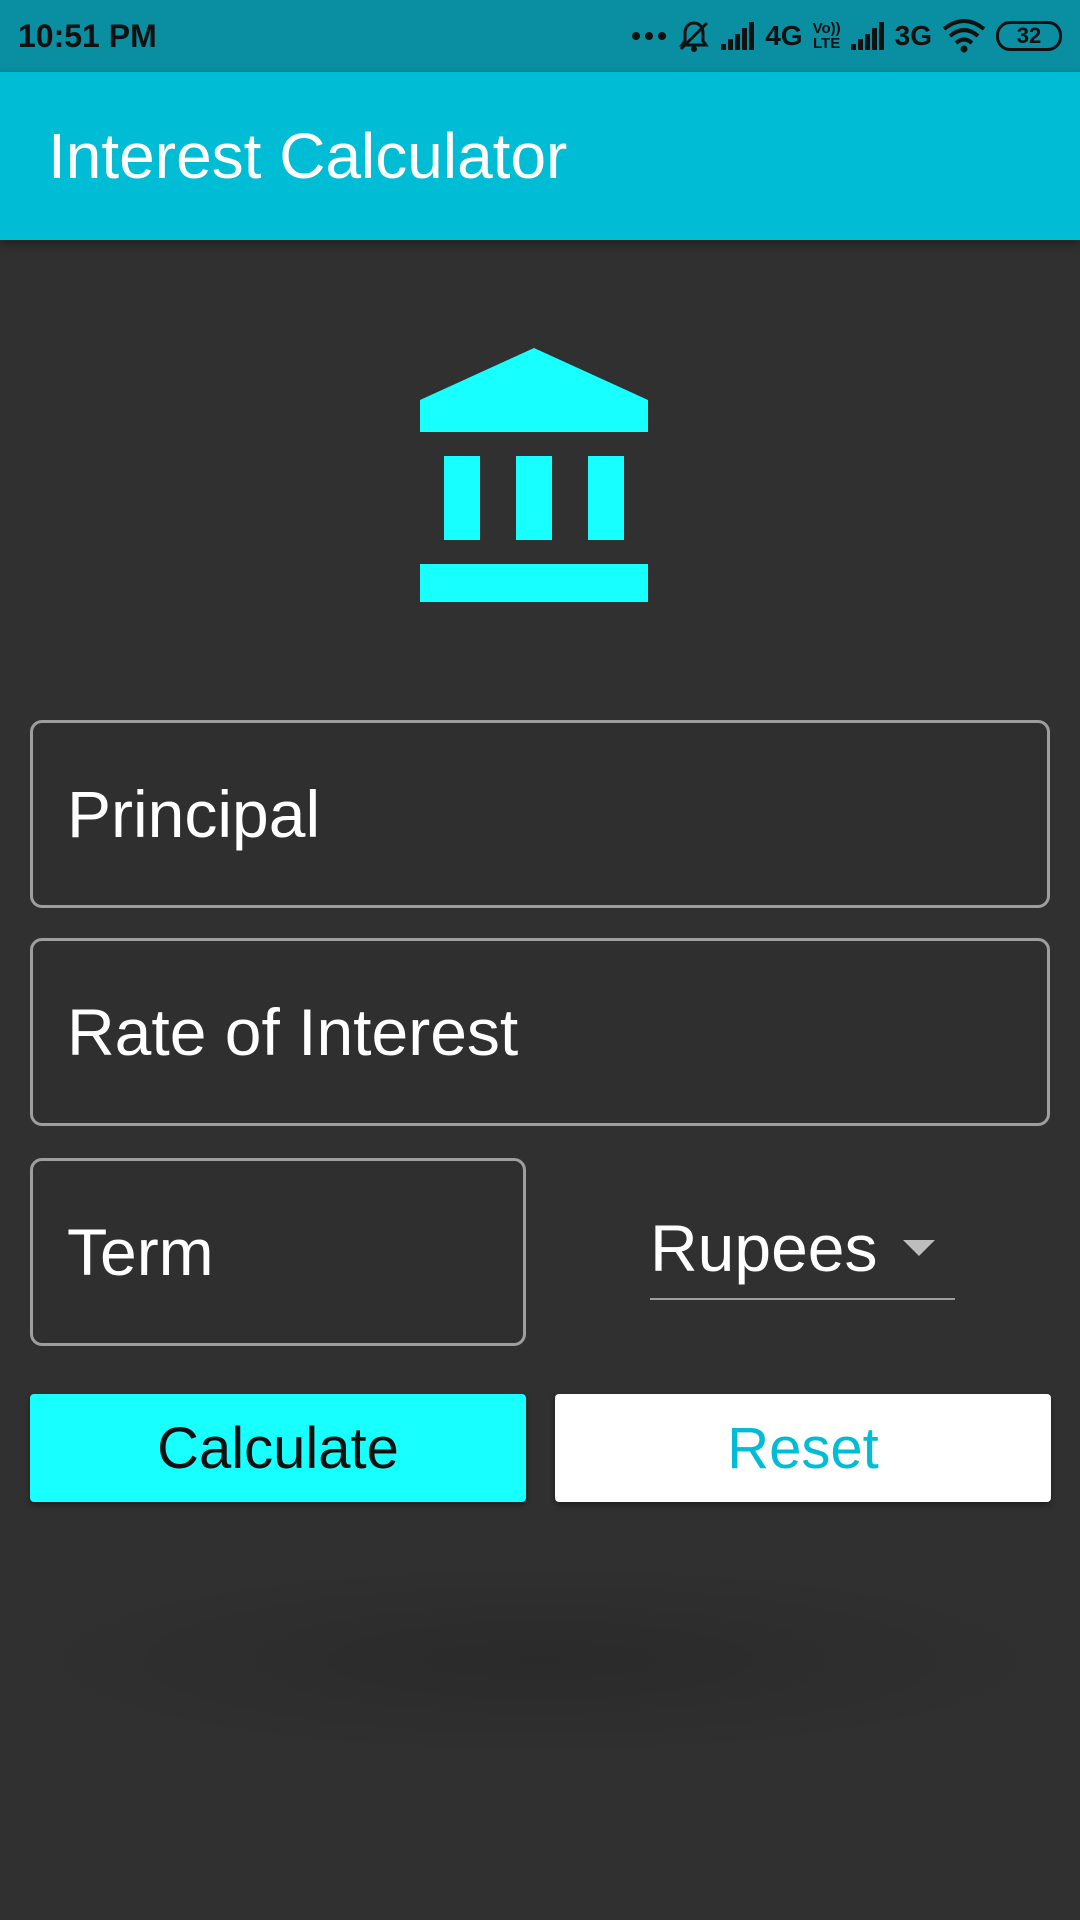 The image size is (1080, 1920). Describe the element at coordinates (784, 35) in the screenshot. I see `network-type-1: 4G` at that location.